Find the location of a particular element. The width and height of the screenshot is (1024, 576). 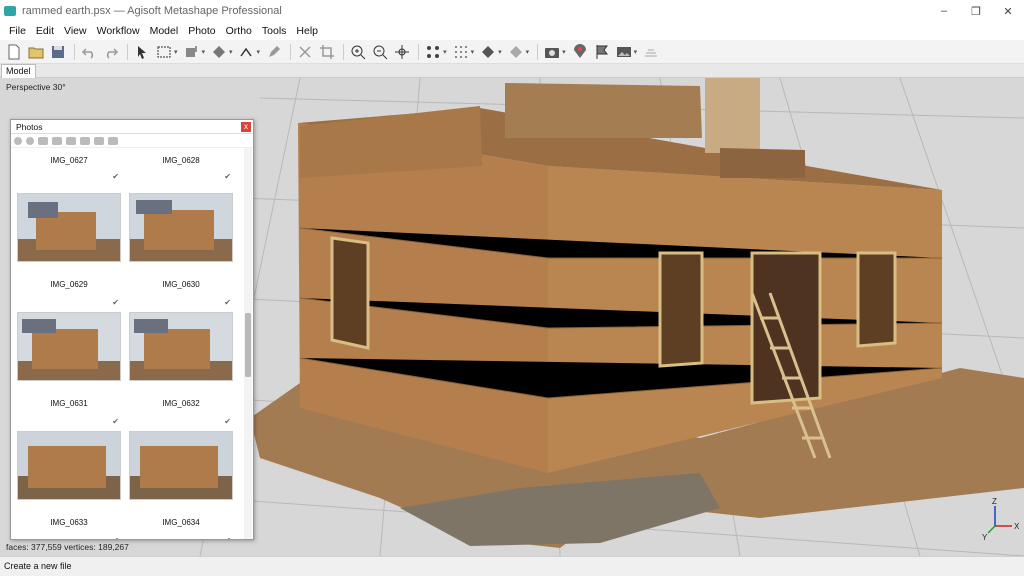

menu-edit: Edit is located at coordinates (45, 31).